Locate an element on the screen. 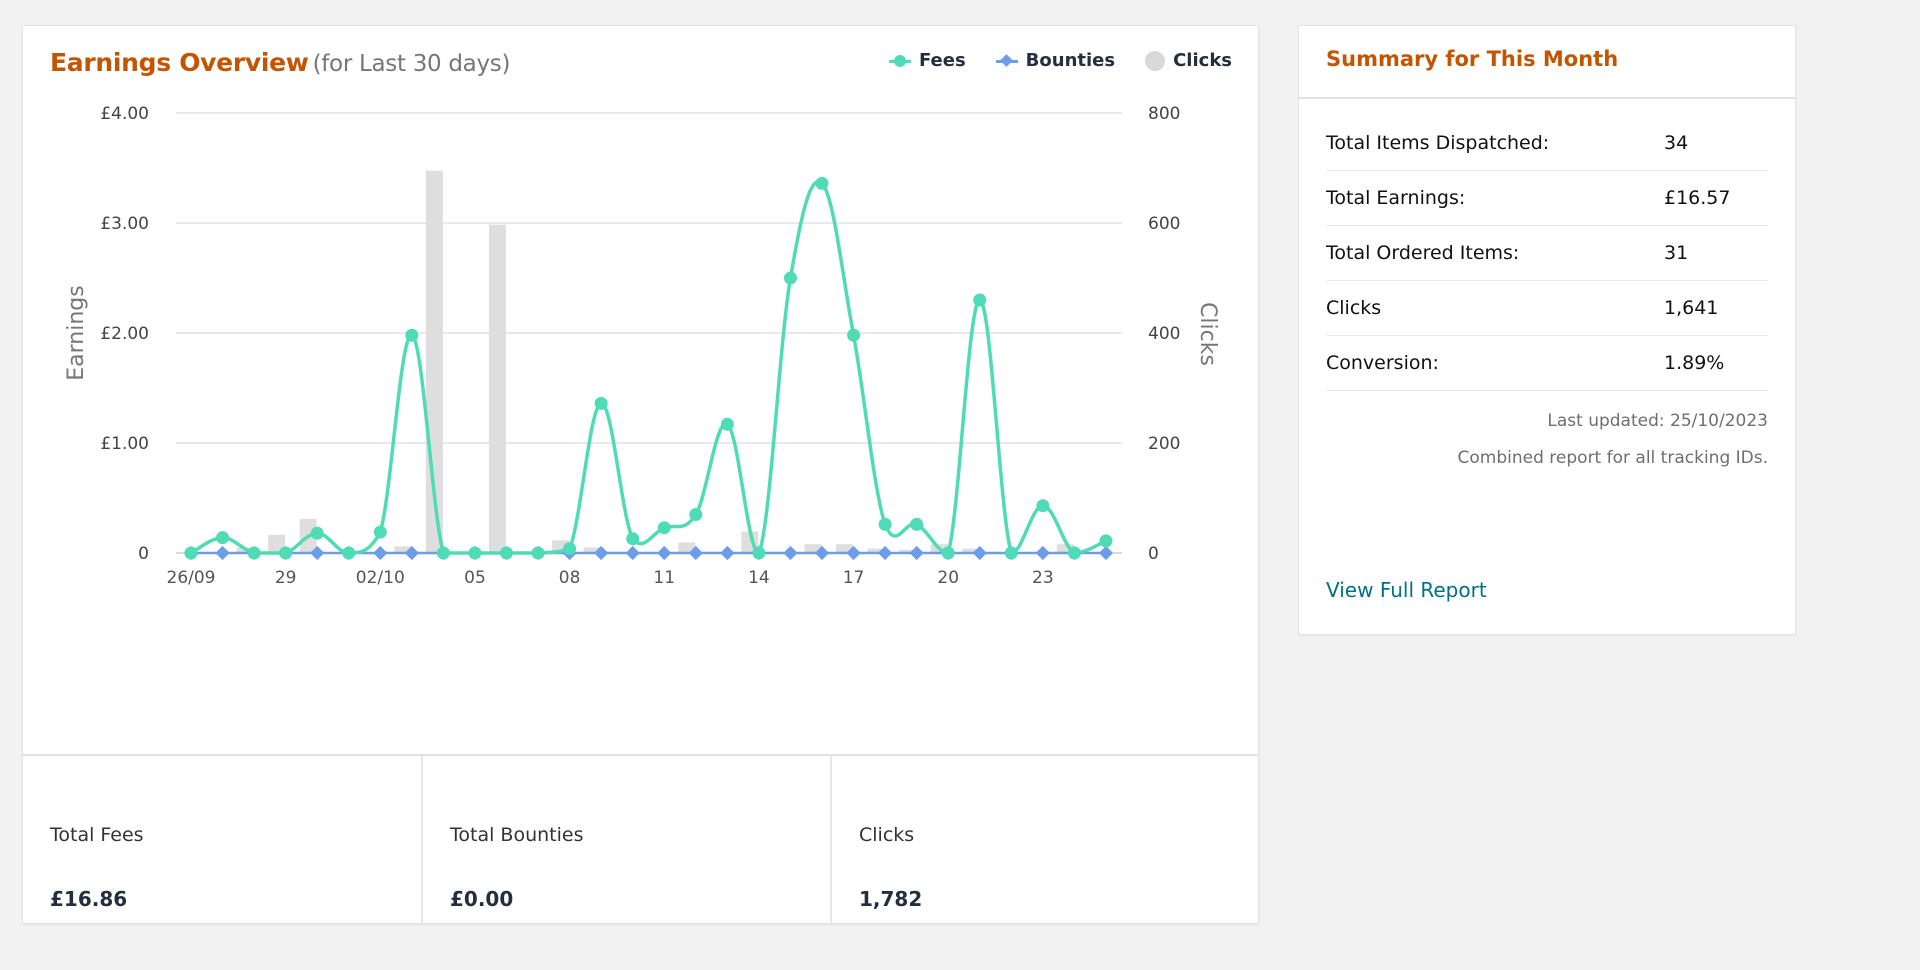  stat-label: Total Bounties is located at coordinates (517, 835).